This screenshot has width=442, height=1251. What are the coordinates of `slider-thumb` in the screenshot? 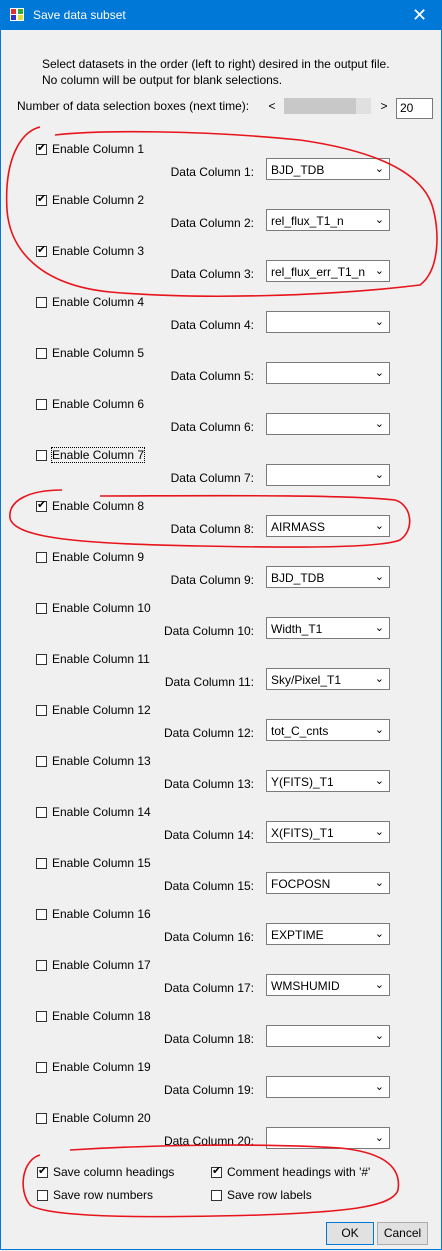 It's located at (320, 106).